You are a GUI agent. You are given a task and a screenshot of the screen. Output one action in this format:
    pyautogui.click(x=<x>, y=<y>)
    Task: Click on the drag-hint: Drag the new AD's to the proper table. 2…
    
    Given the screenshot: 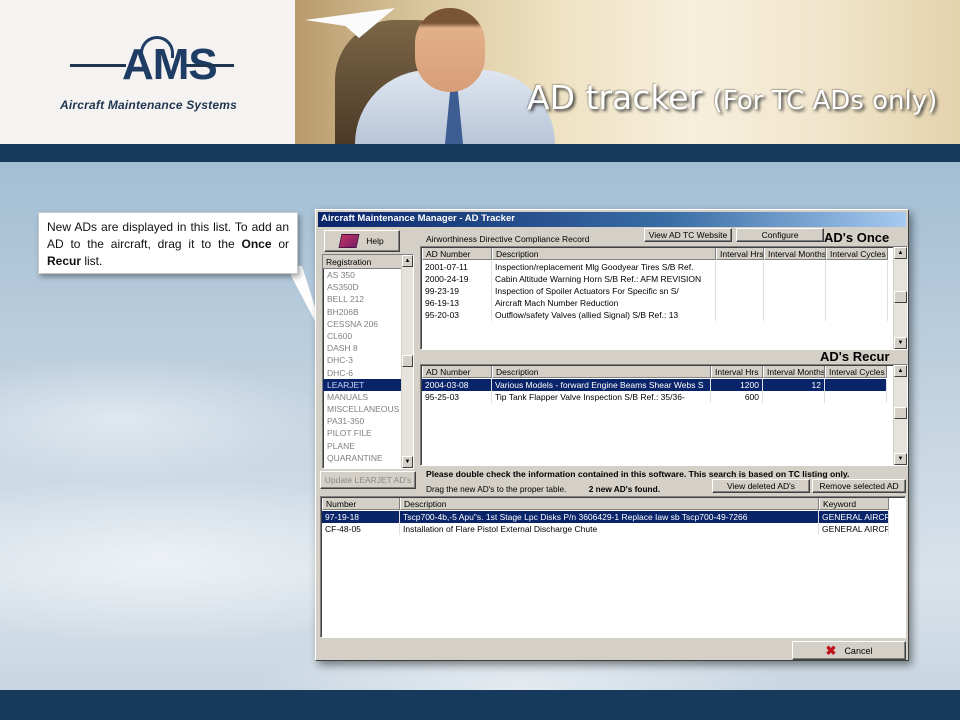 What is the action you would take?
    pyautogui.click(x=543, y=489)
    